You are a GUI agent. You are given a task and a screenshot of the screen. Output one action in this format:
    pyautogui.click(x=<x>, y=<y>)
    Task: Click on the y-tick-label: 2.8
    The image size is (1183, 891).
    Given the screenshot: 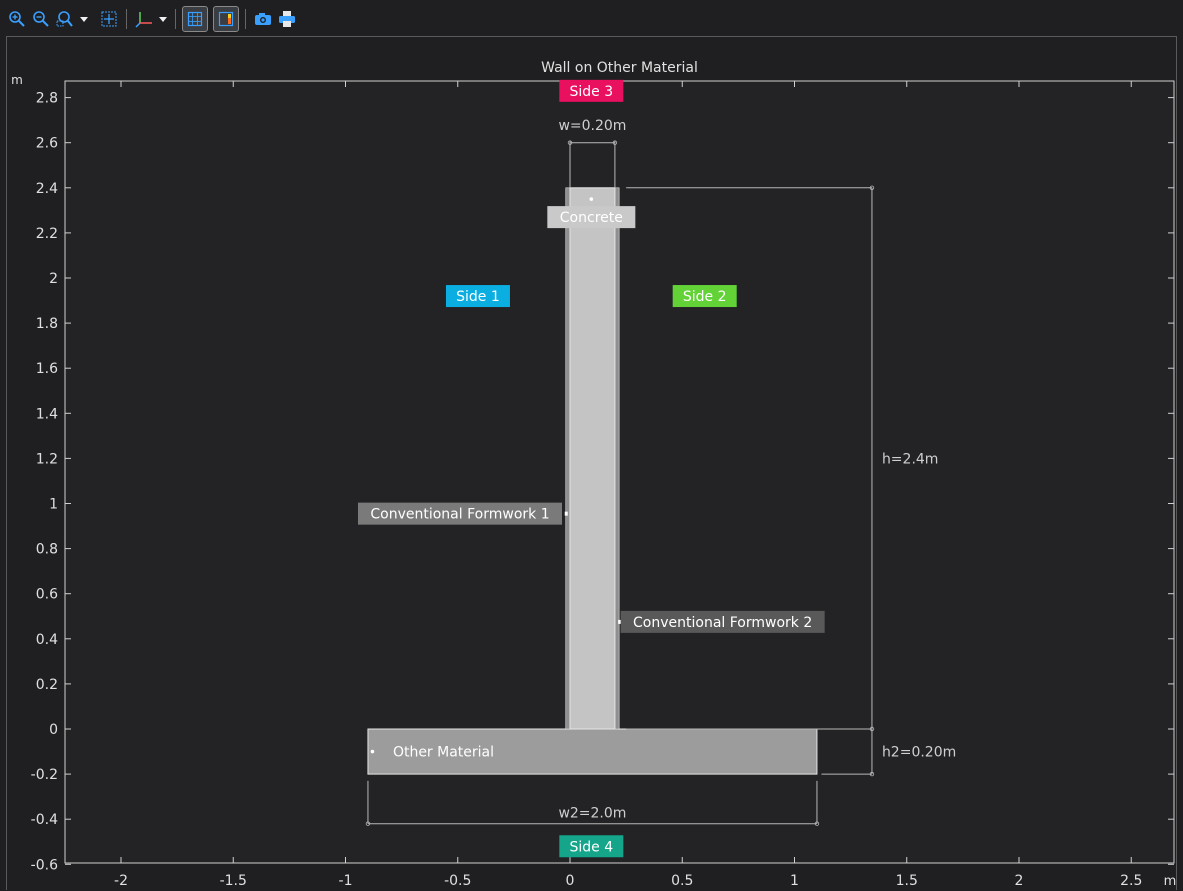 What is the action you would take?
    pyautogui.click(x=47, y=99)
    